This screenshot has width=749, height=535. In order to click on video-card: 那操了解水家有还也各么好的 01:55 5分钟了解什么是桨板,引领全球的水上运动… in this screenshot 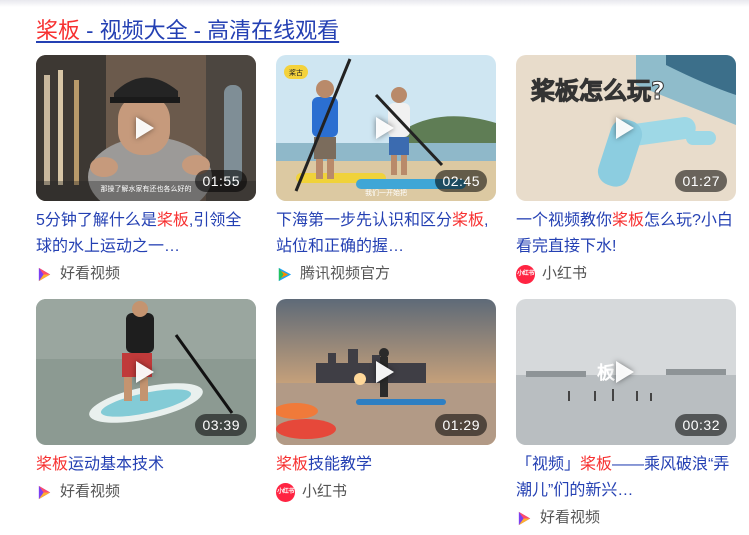, I will do `click(146, 170)`.